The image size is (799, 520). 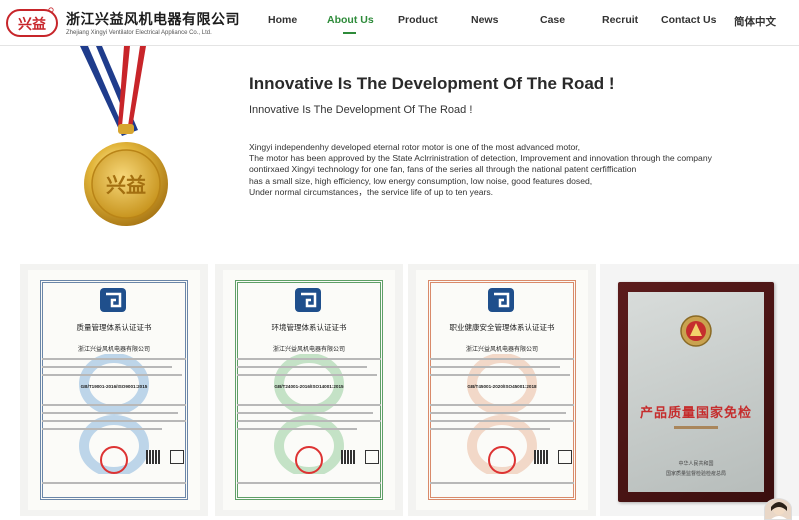 I want to click on nav-news: News, so click(x=484, y=20).